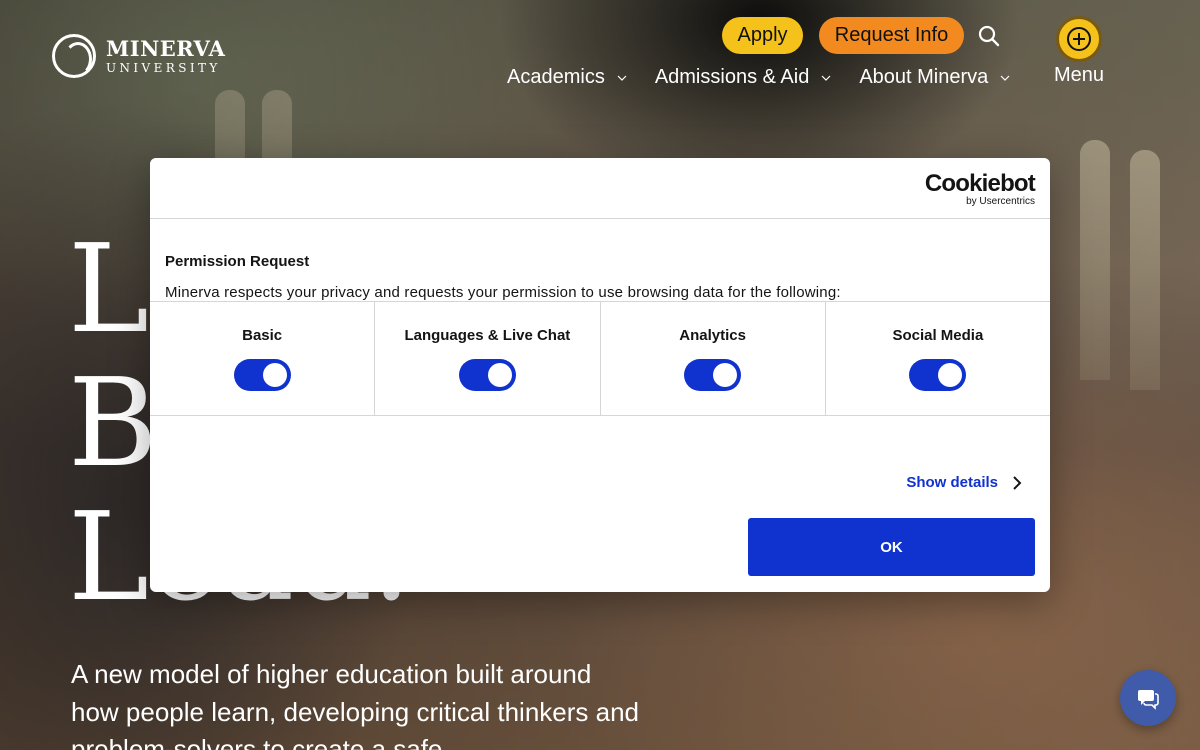  I want to click on main-nav: Academics Admissions & Aid About Minerva, so click(772, 77).